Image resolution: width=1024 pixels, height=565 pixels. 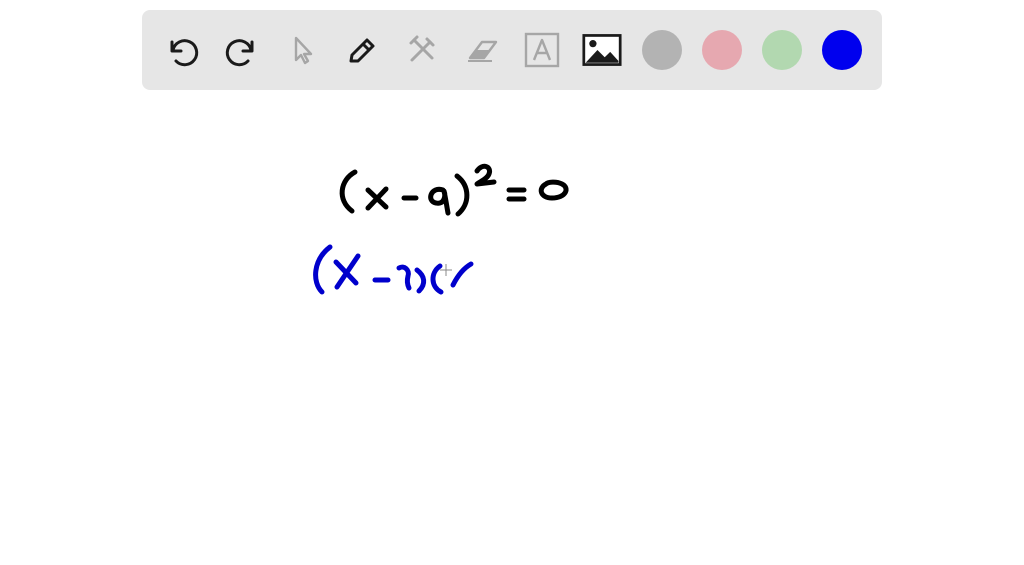 What do you see at coordinates (512, 50) in the screenshot?
I see `whiteboard-toolbar` at bounding box center [512, 50].